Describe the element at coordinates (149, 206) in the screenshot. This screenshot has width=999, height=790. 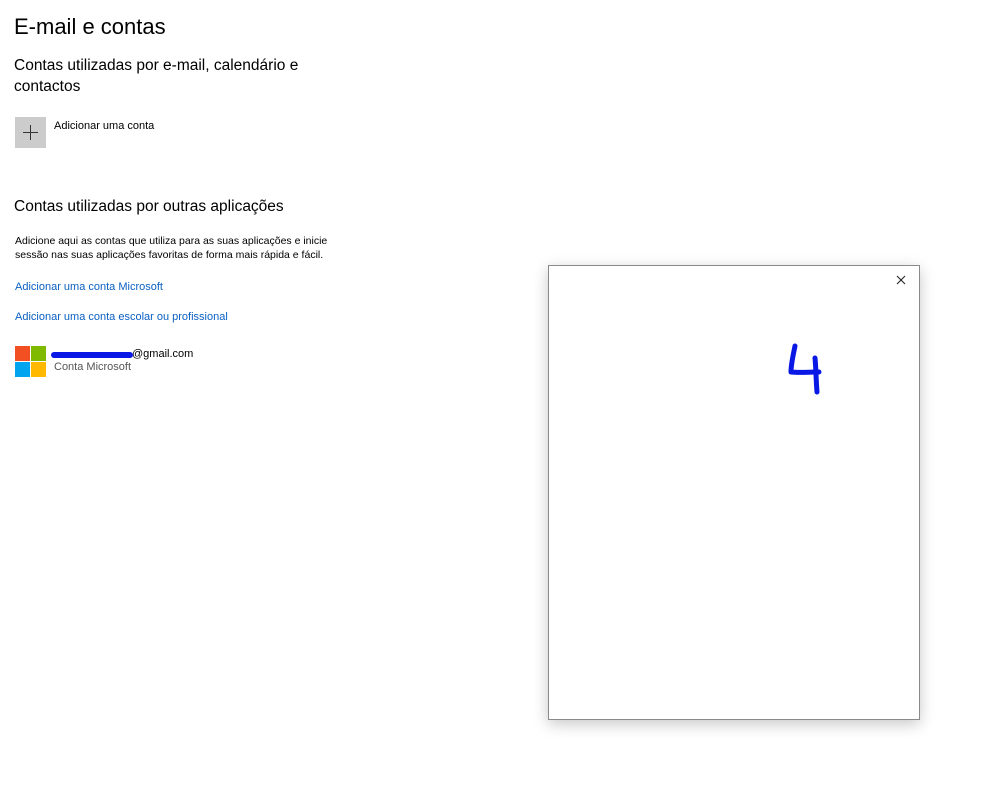
I see `other-apps-accounts-heading: Contas utilizadas por outras aplicações` at that location.